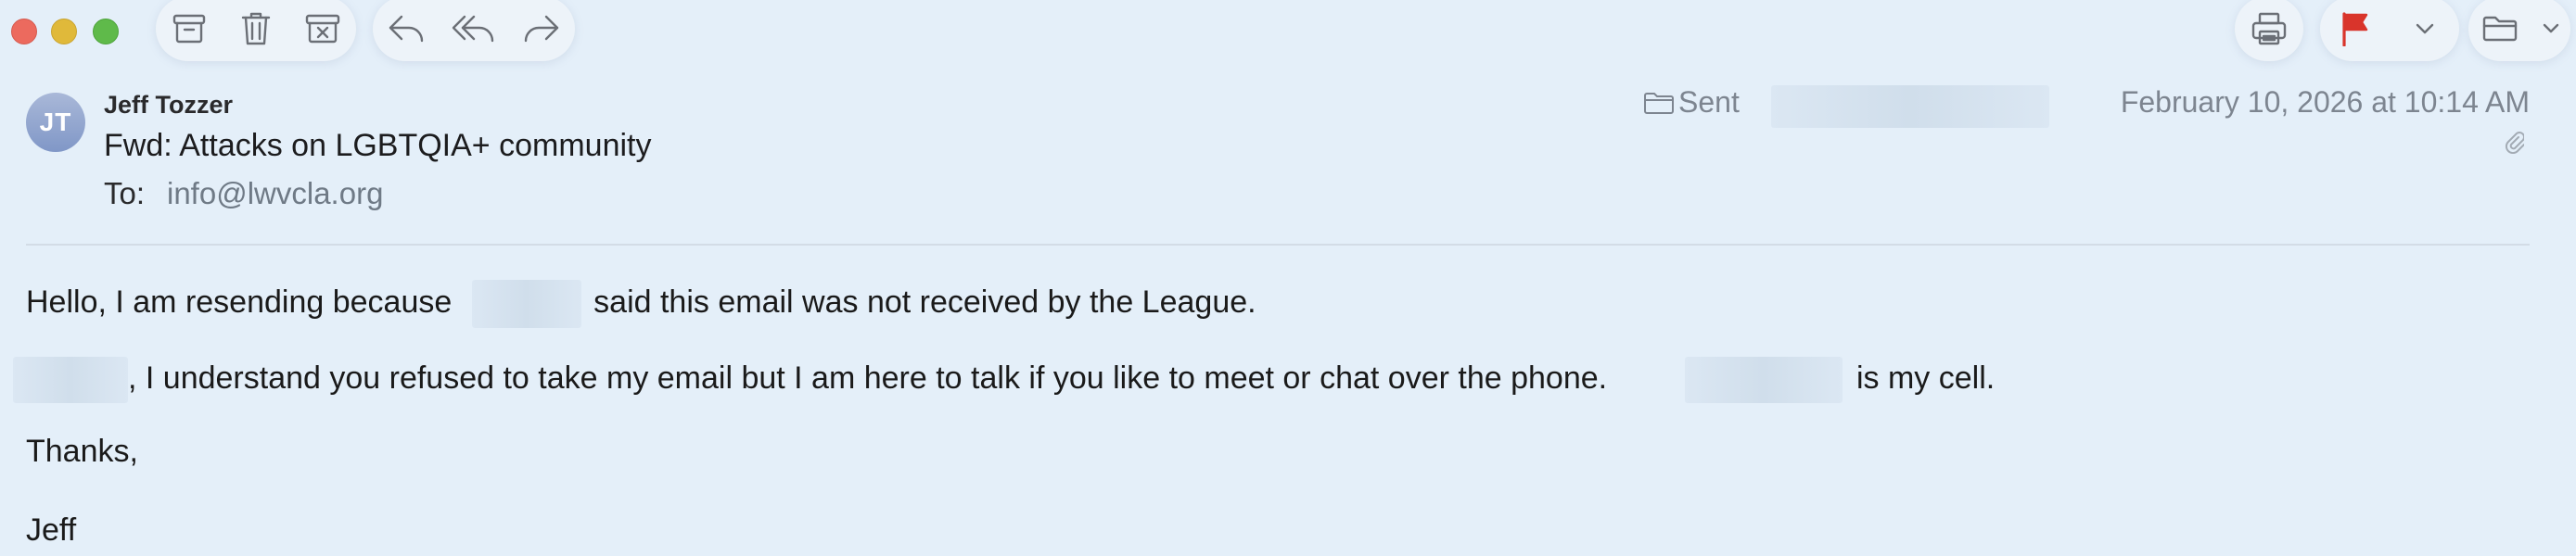  I want to click on reply-button, so click(406, 29).